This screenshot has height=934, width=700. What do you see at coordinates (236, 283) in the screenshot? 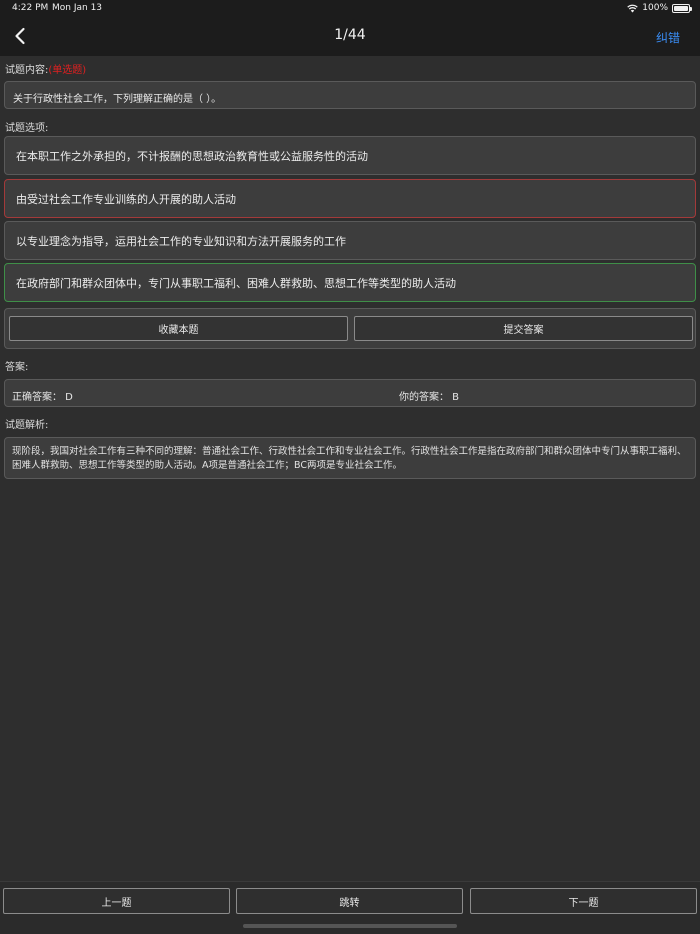
I see `option-d-text: 在政府部门和群众团体中，专门从事职工福利、困难人群救助、思想工作等类型的助人活动` at bounding box center [236, 283].